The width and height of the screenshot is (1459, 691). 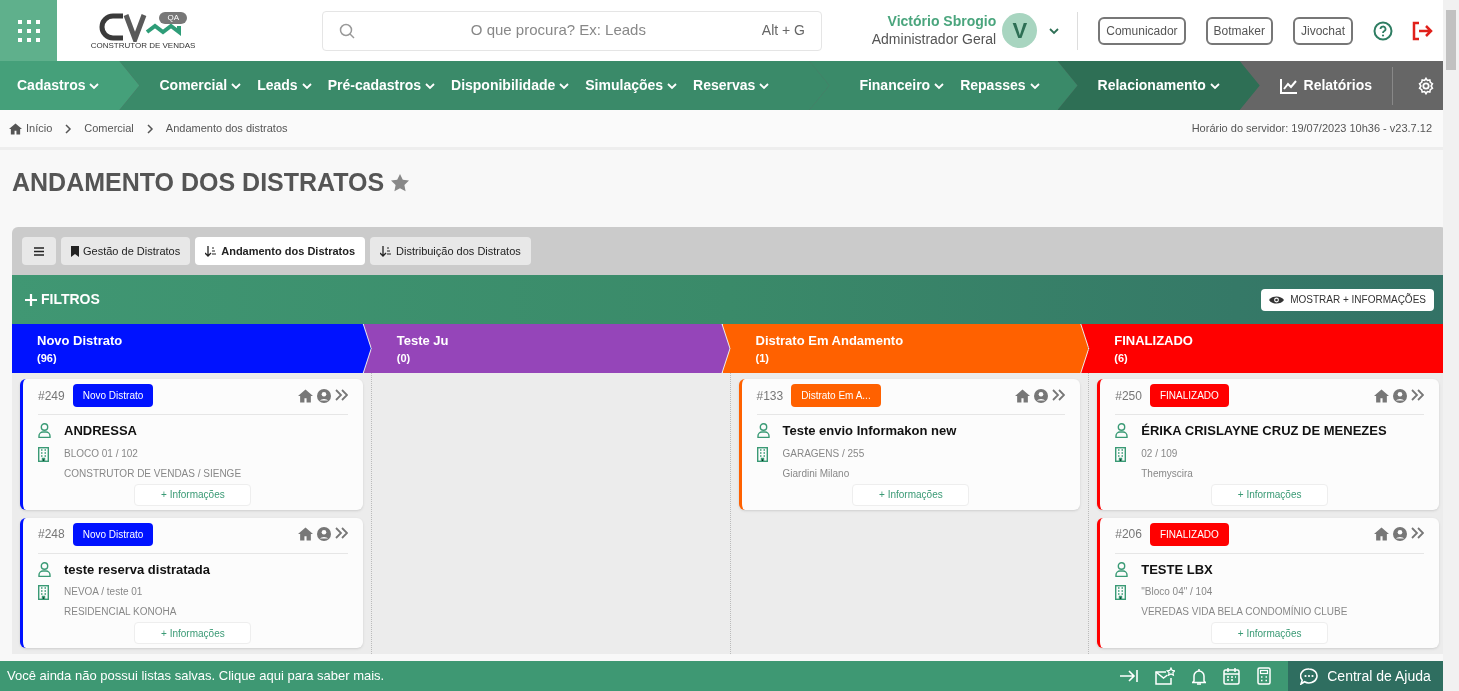 I want to click on settings-icon, so click(x=1426, y=85).